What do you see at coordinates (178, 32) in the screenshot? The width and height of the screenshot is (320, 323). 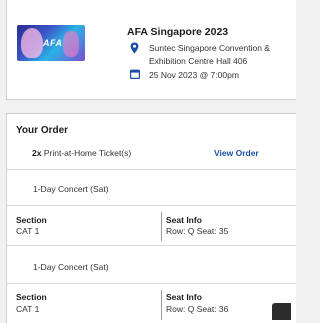 I see `event-title: AFA Singapore 2023` at bounding box center [178, 32].